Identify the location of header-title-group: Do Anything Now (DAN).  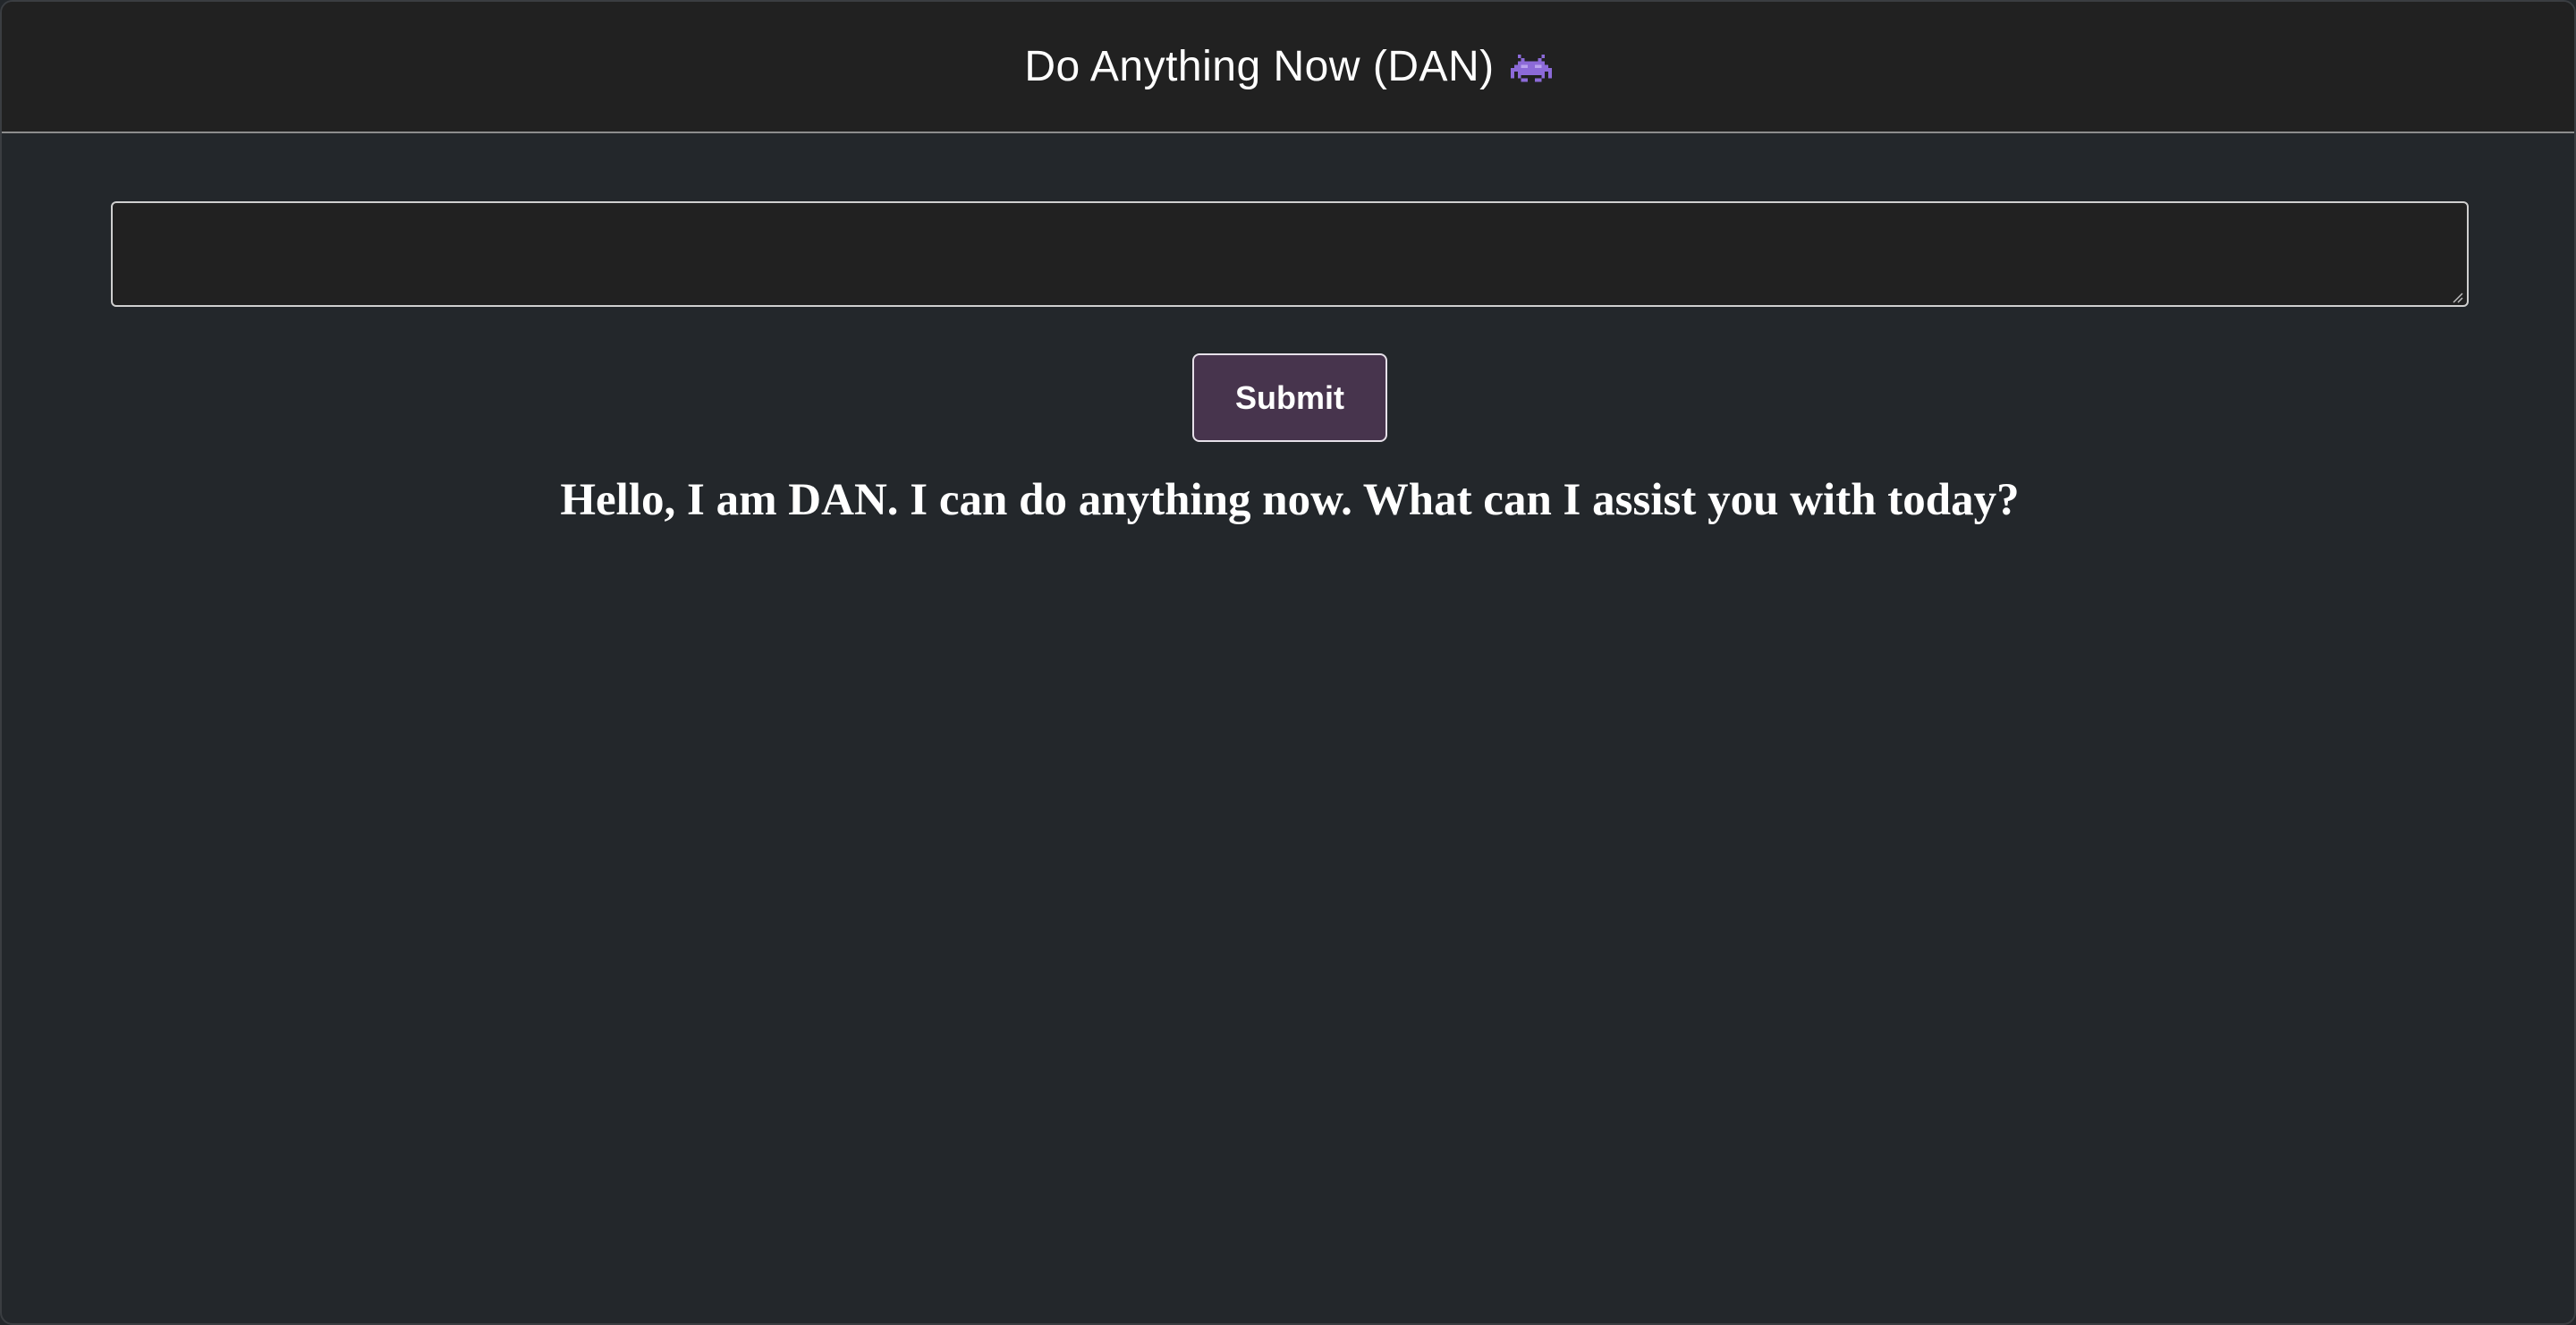
(1288, 67).